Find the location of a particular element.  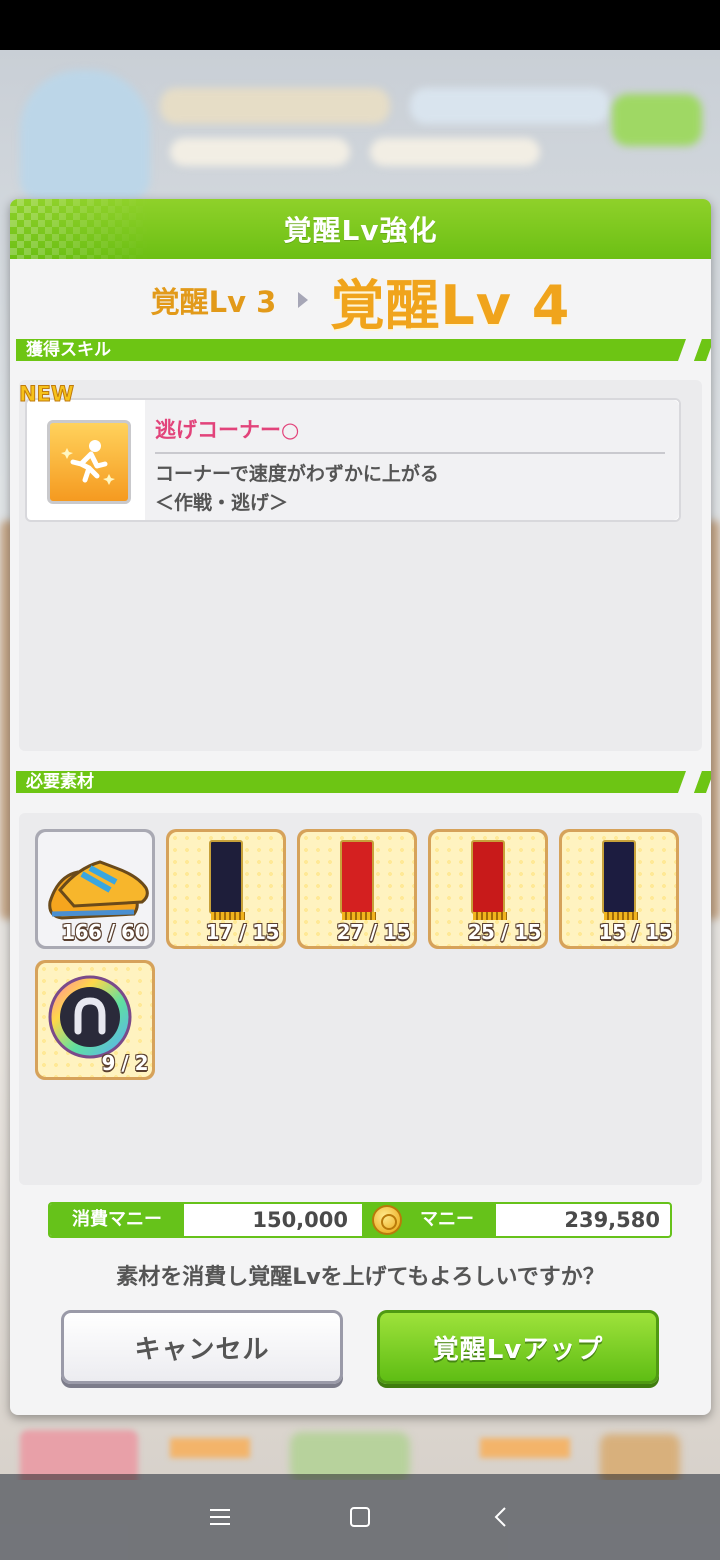

material-race-banner: 17 / 15 is located at coordinates (226, 889).